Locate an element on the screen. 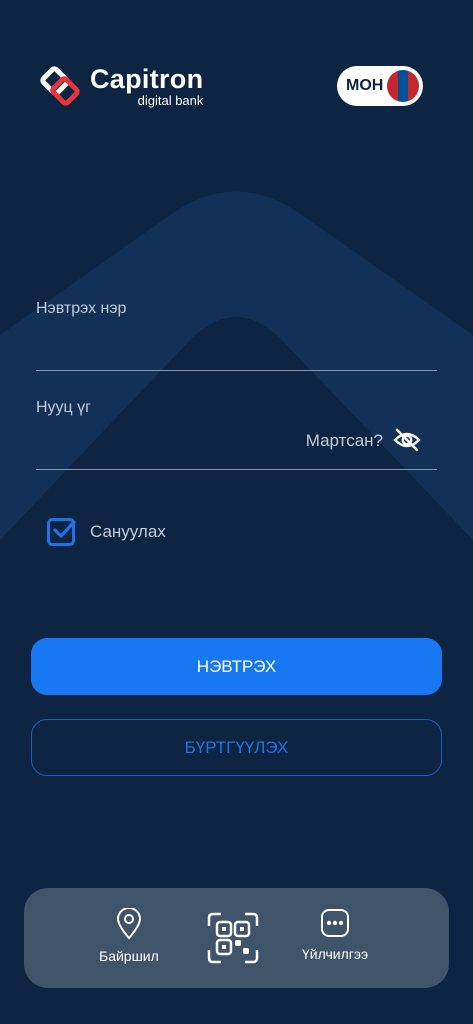 Image resolution: width=473 pixels, height=1024 pixels. forgot-password-link: Мартсан? is located at coordinates (344, 441).